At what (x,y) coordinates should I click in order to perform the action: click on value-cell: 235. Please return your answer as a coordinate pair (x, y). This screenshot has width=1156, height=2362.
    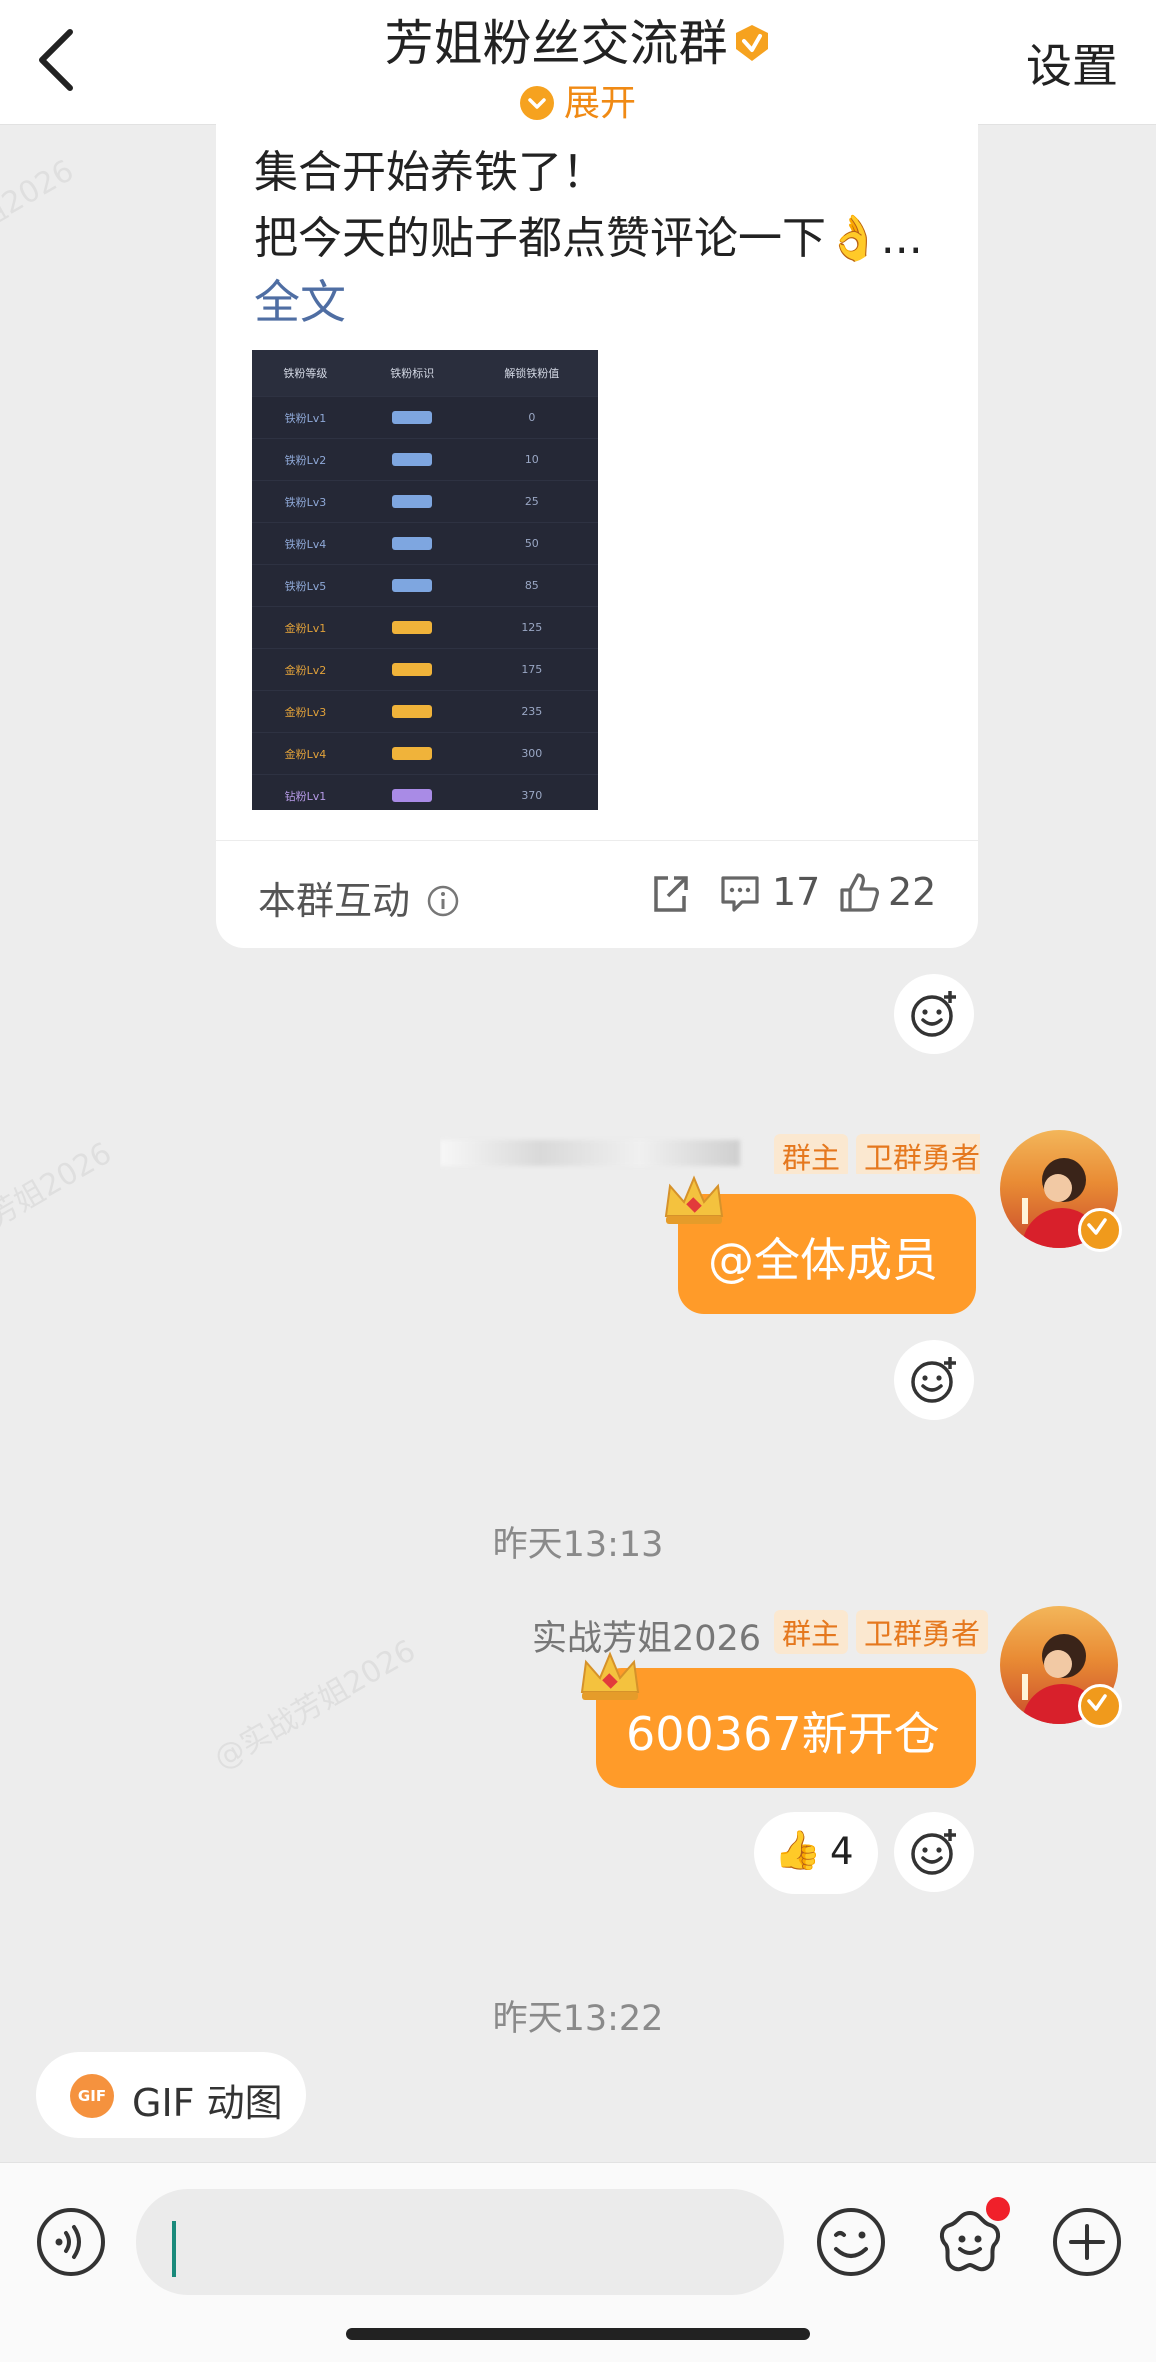
    Looking at the image, I should click on (531, 711).